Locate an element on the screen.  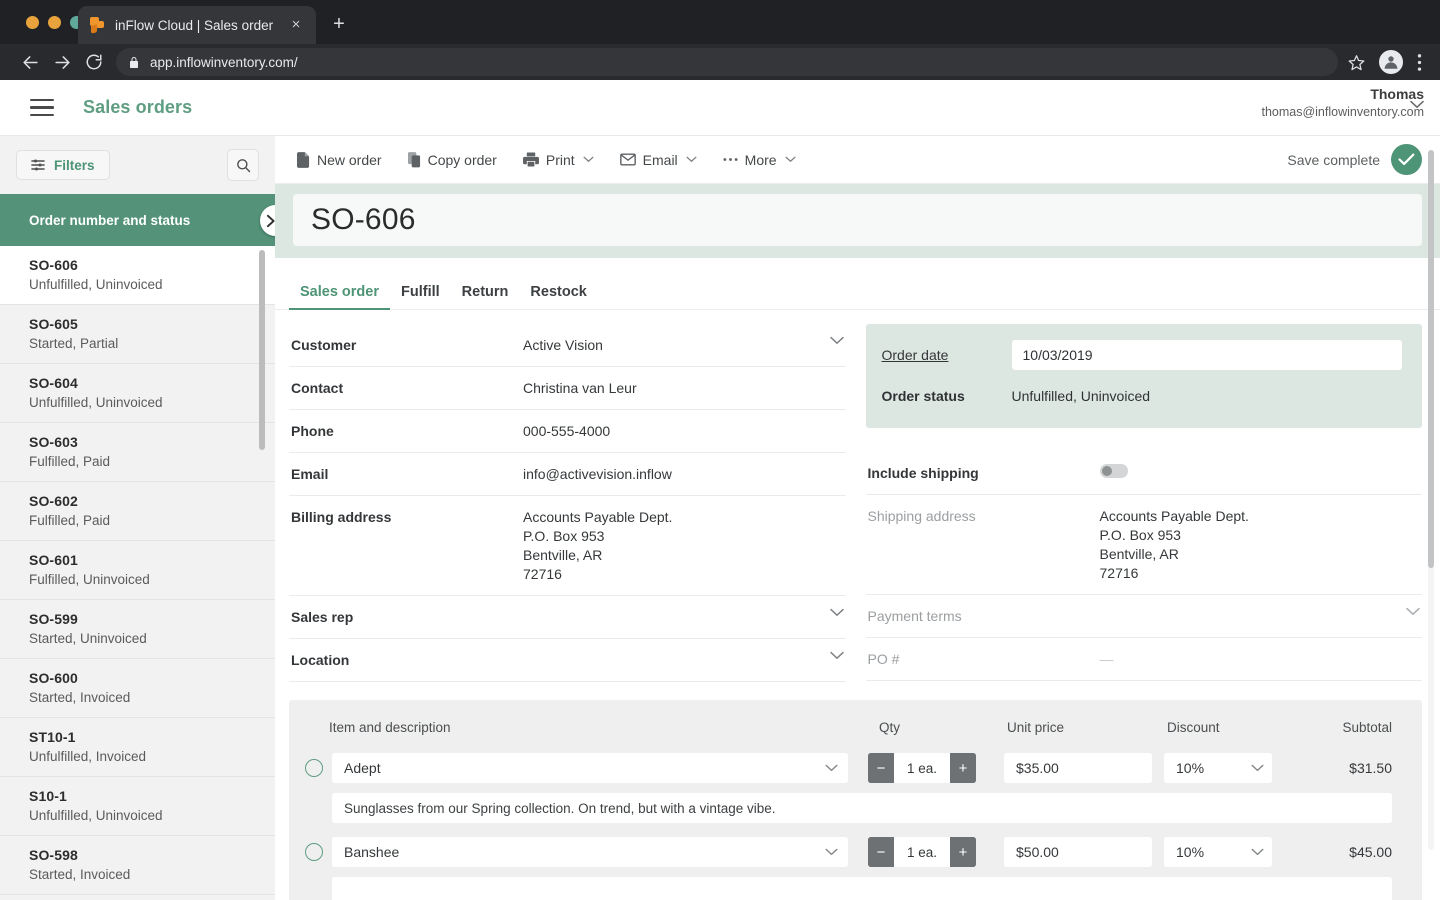
order-date-row: Order date 10/03/2019 is located at coordinates (1142, 355).